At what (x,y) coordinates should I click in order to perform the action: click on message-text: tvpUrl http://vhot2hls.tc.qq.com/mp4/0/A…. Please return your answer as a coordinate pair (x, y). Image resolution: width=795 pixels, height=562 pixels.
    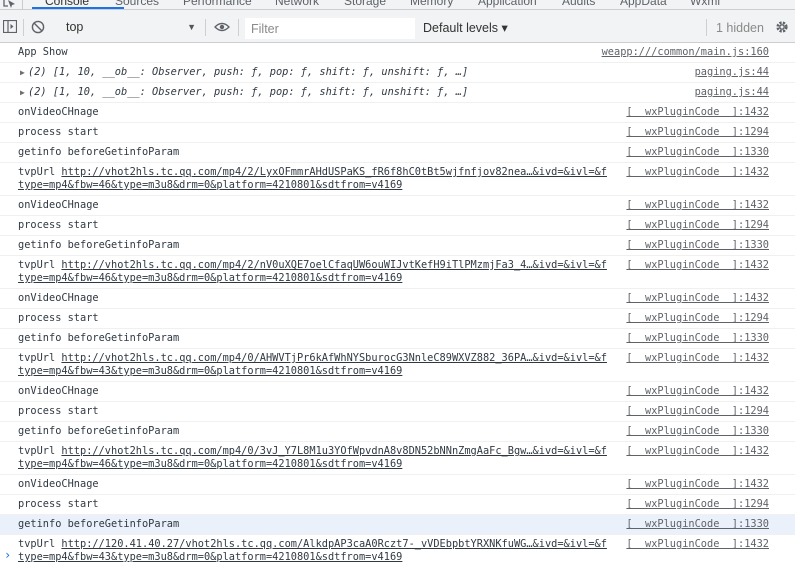
    Looking at the image, I should click on (313, 365).